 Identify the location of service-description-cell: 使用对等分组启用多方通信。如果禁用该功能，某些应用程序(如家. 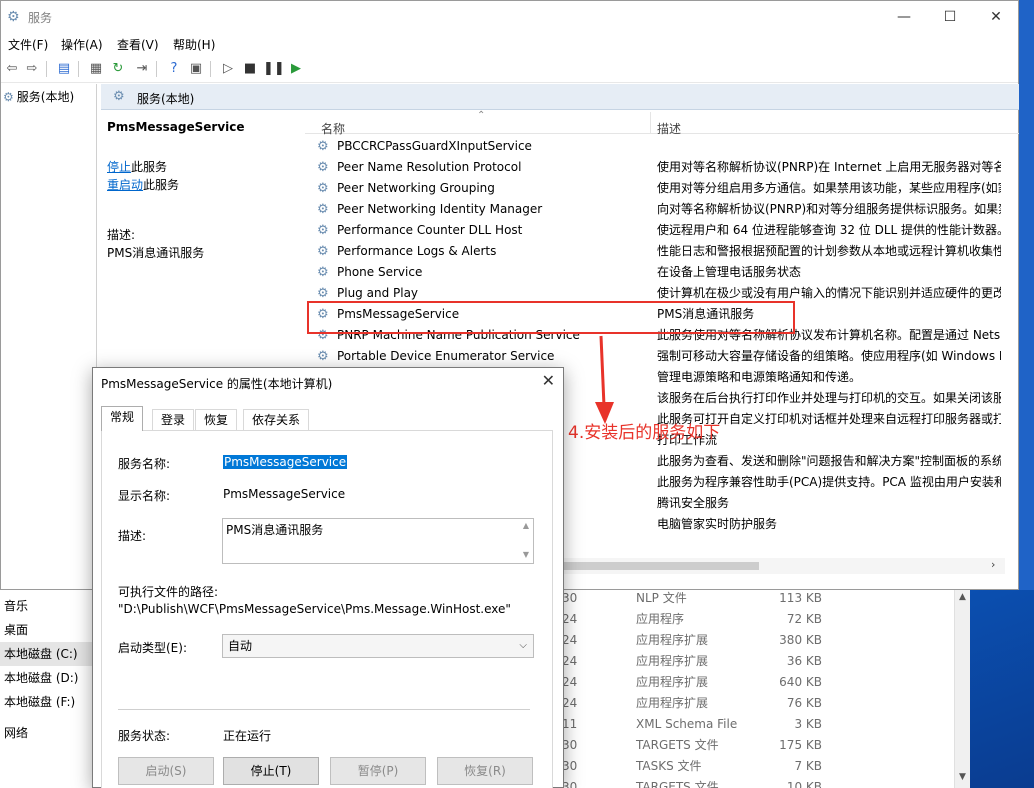
(829, 188).